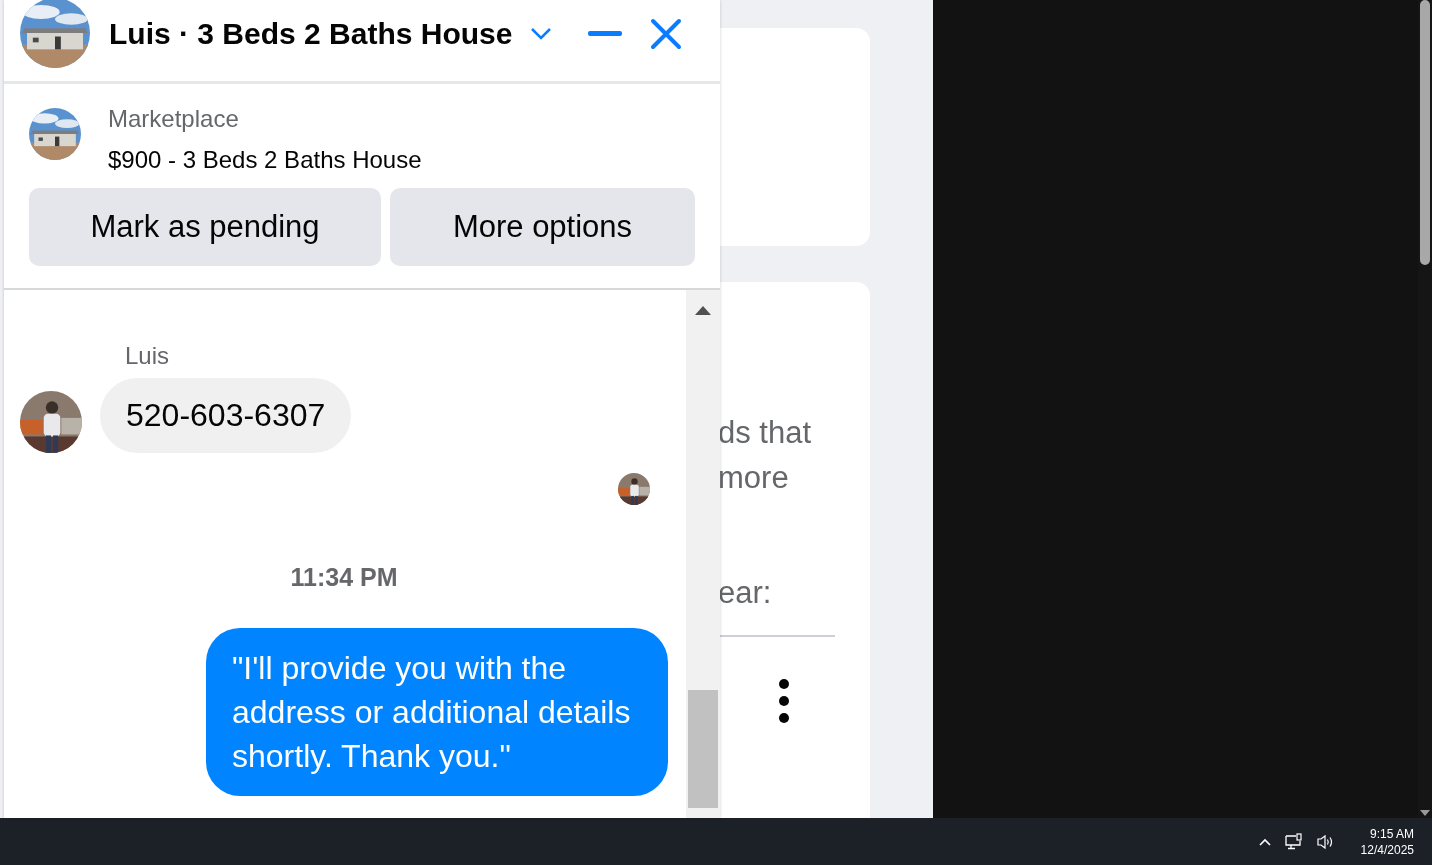 The image size is (1432, 865). What do you see at coordinates (148, 356) in the screenshot?
I see `sender-name: Luis` at bounding box center [148, 356].